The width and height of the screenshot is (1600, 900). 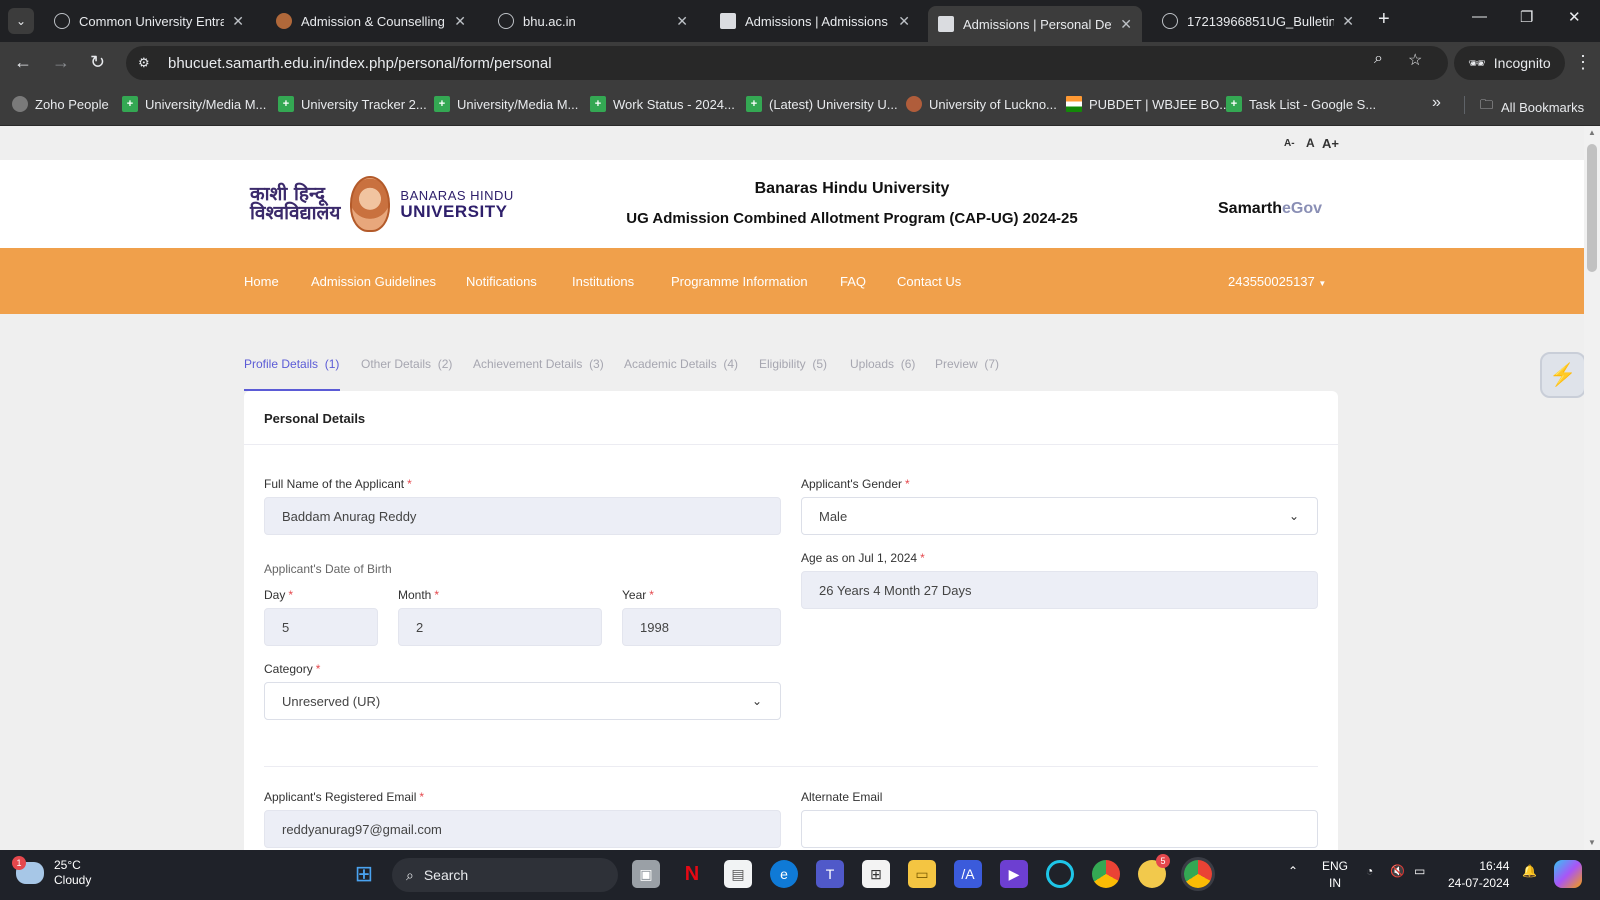 I want to click on gender-select: Male ⌄, so click(x=1059, y=516).